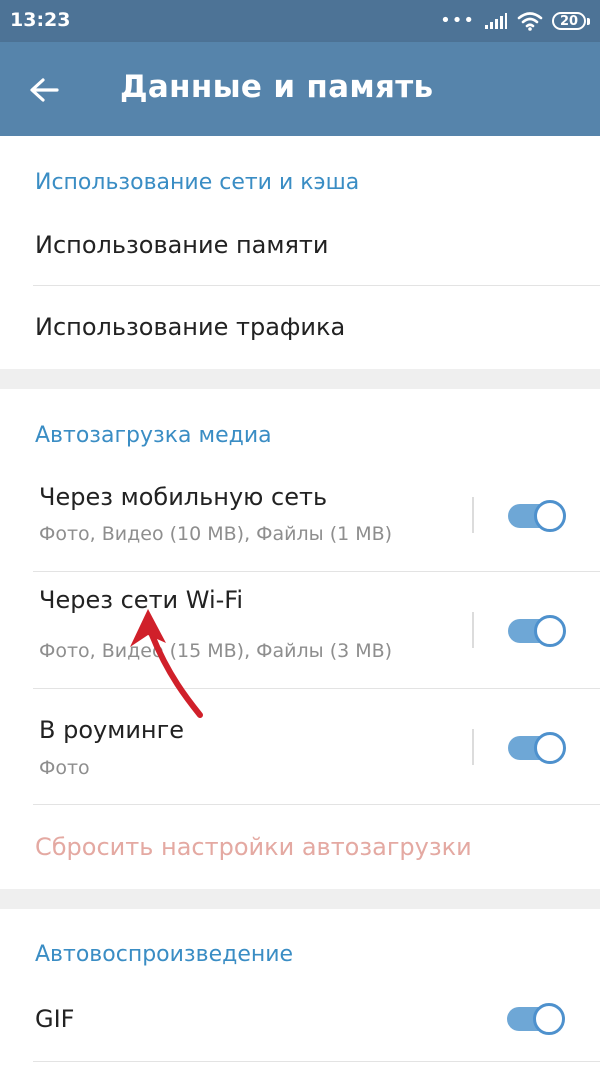 The width and height of the screenshot is (600, 1066). What do you see at coordinates (55, 1019) in the screenshot?
I see `gif-label: GIF` at bounding box center [55, 1019].